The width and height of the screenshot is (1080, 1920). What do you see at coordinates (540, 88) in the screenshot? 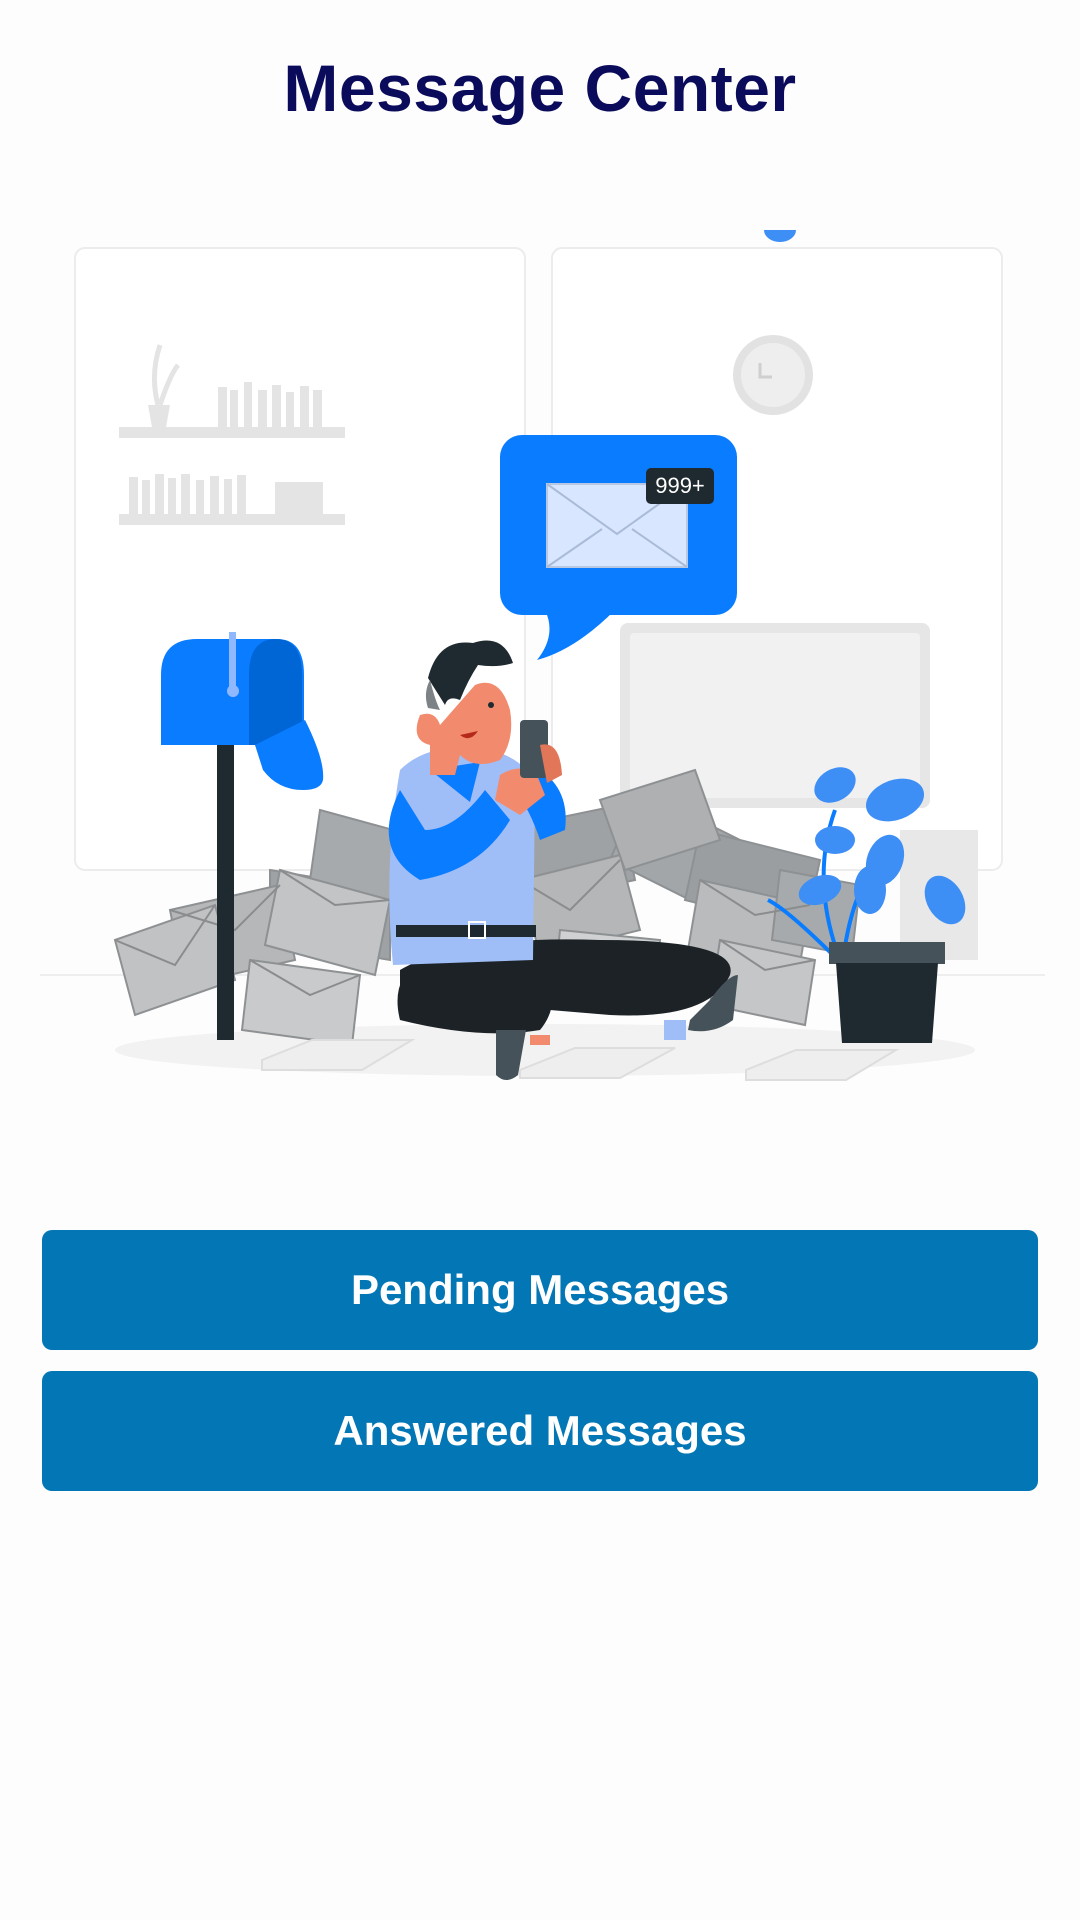
I see `page-title: Message Center` at bounding box center [540, 88].